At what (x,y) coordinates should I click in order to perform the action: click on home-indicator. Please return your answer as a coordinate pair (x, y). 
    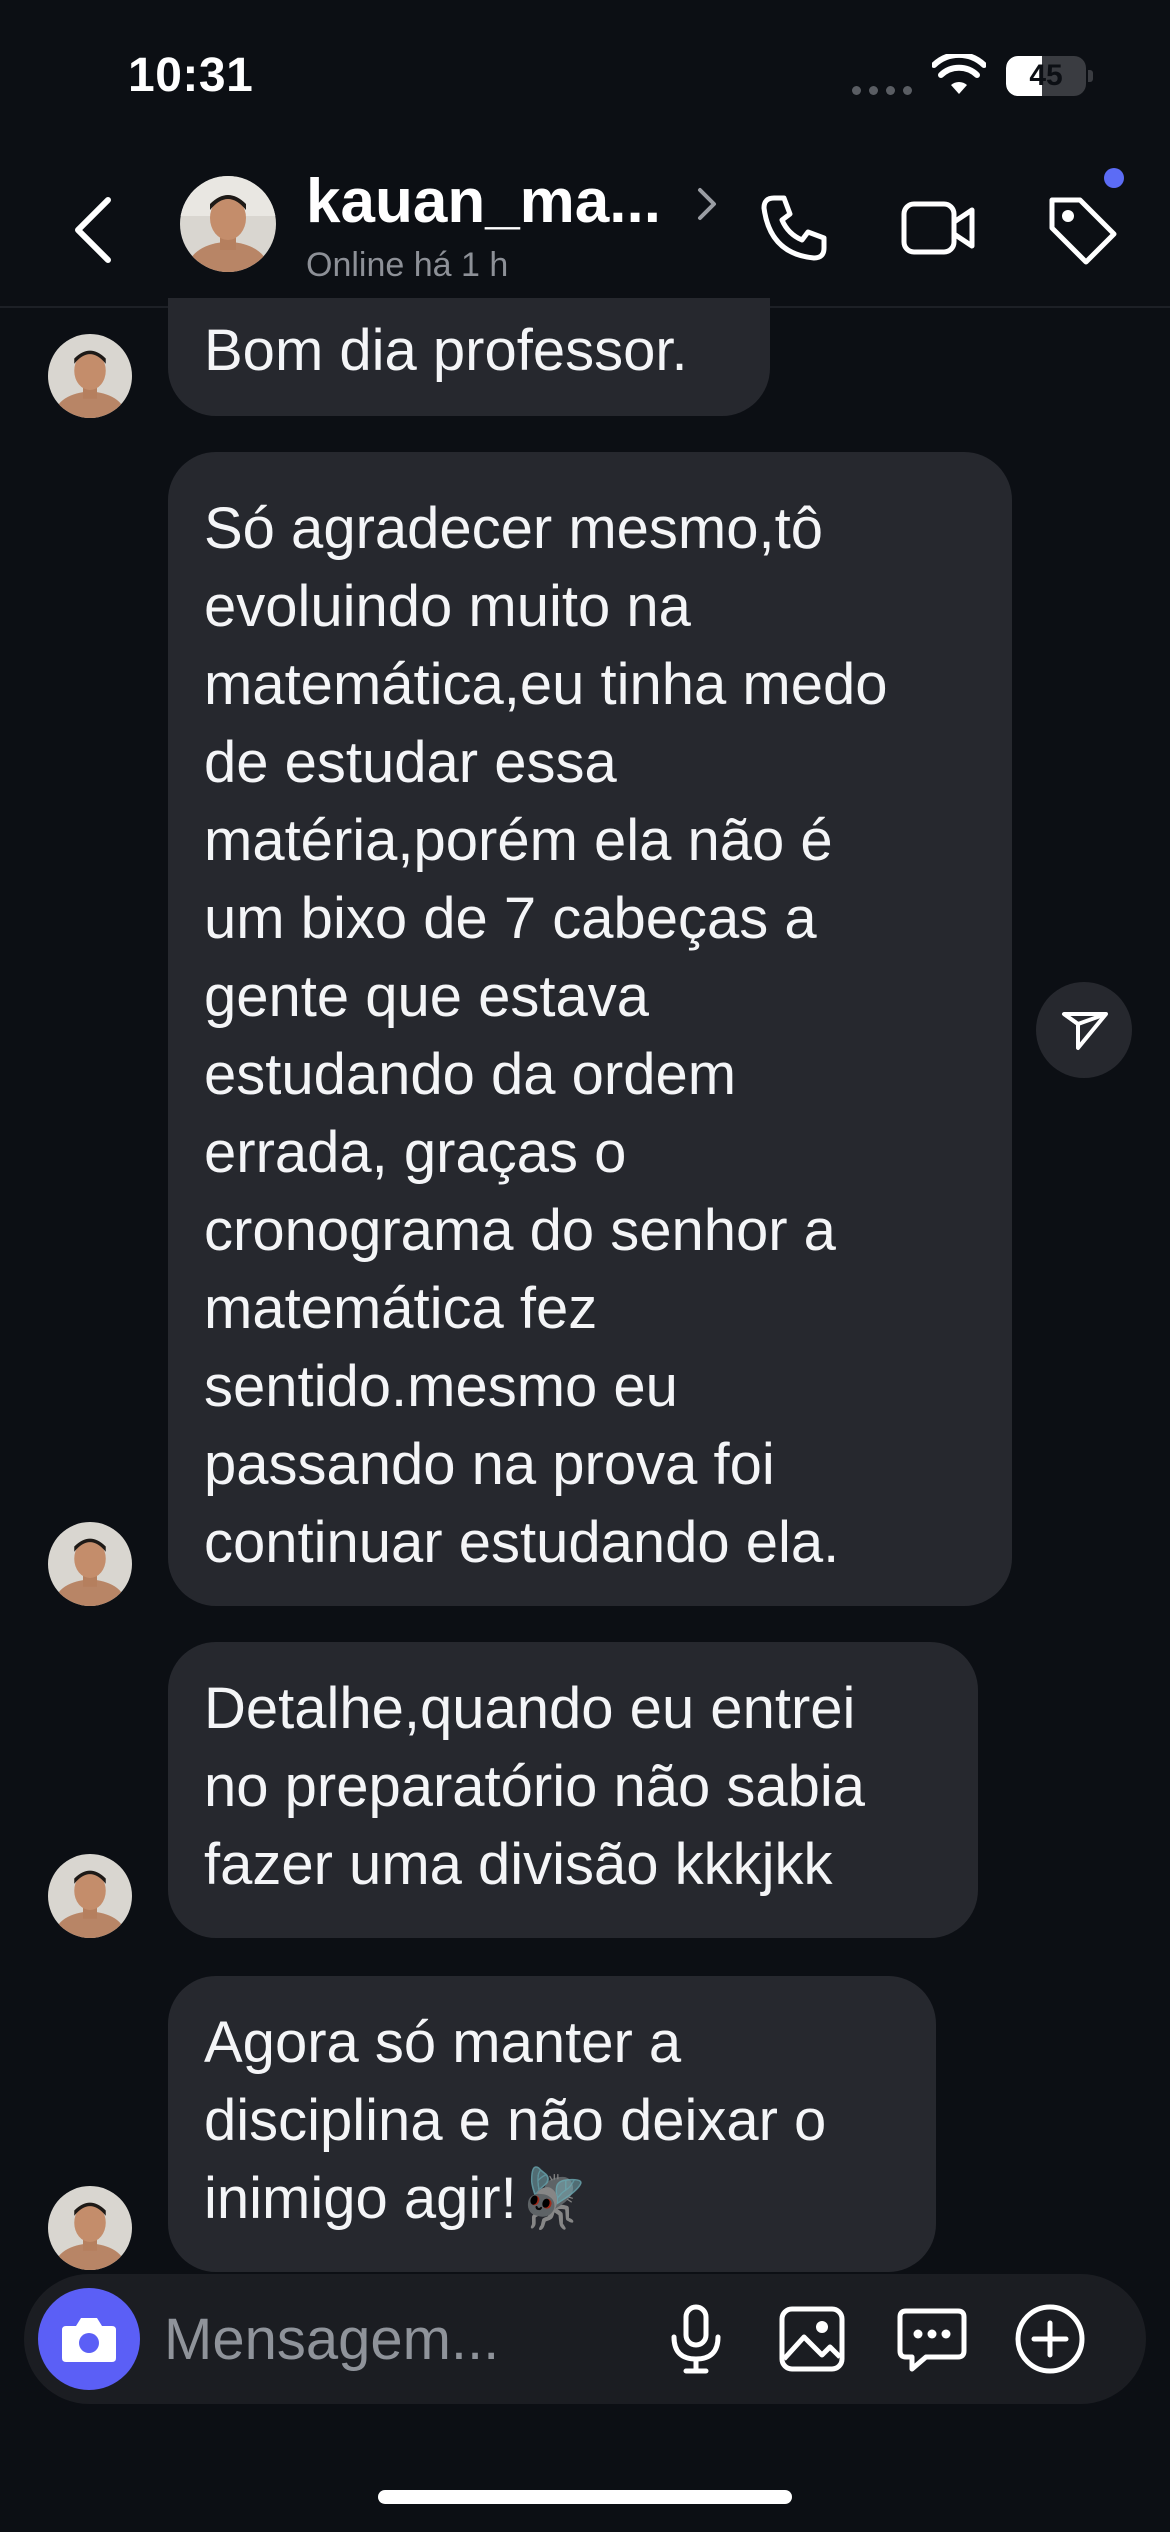
    Looking at the image, I should click on (585, 2497).